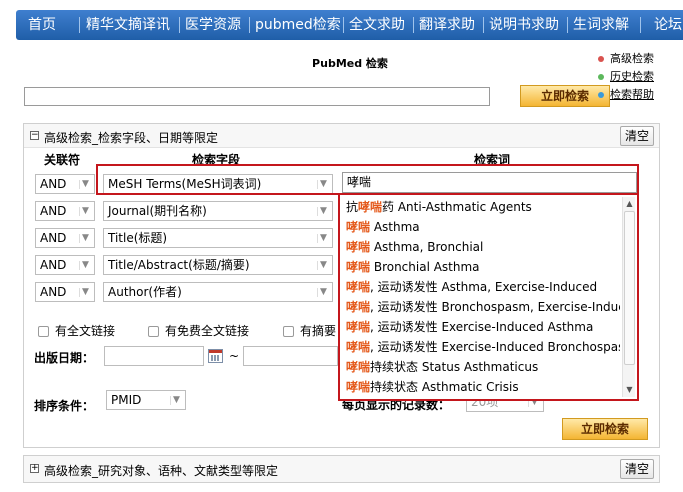 The image size is (683, 492). I want to click on nav-pubmed: pubmed检索, so click(298, 25).